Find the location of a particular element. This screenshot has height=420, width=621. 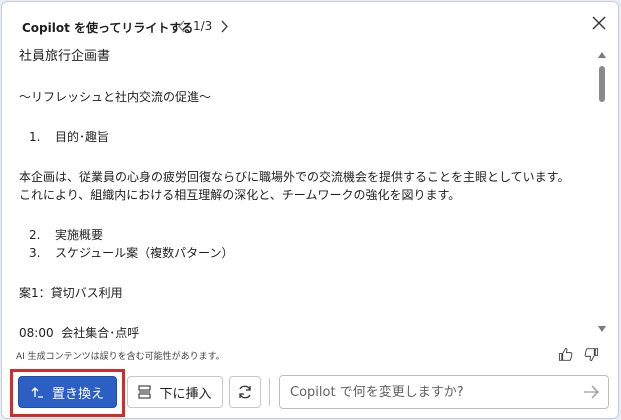

prompt-box is located at coordinates (444, 392).